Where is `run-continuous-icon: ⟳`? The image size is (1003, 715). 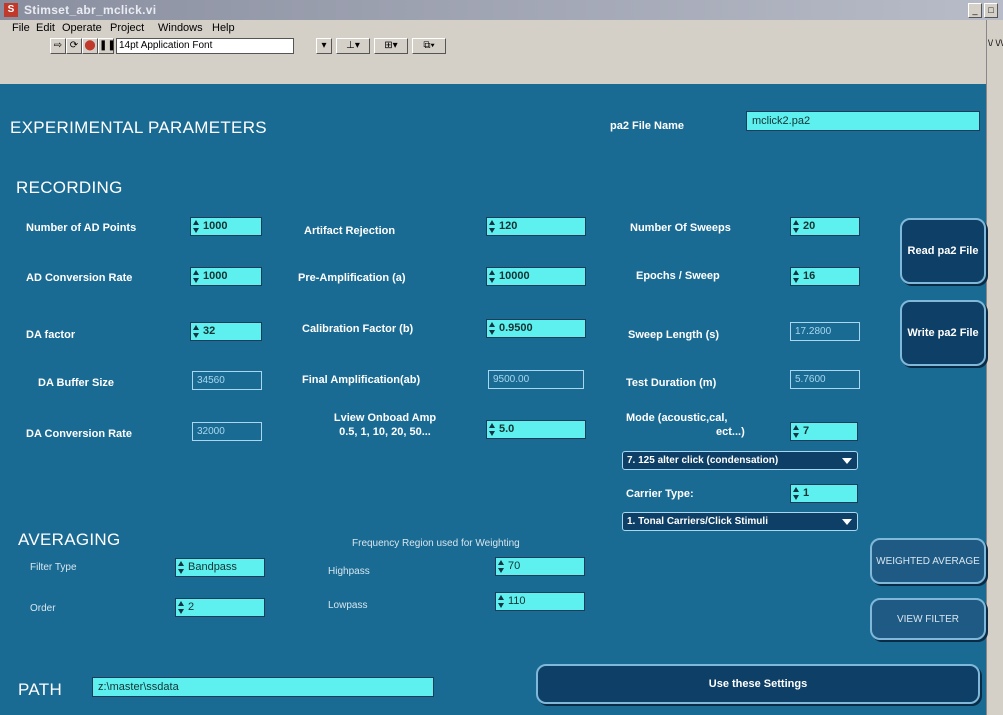 run-continuous-icon: ⟳ is located at coordinates (74, 46).